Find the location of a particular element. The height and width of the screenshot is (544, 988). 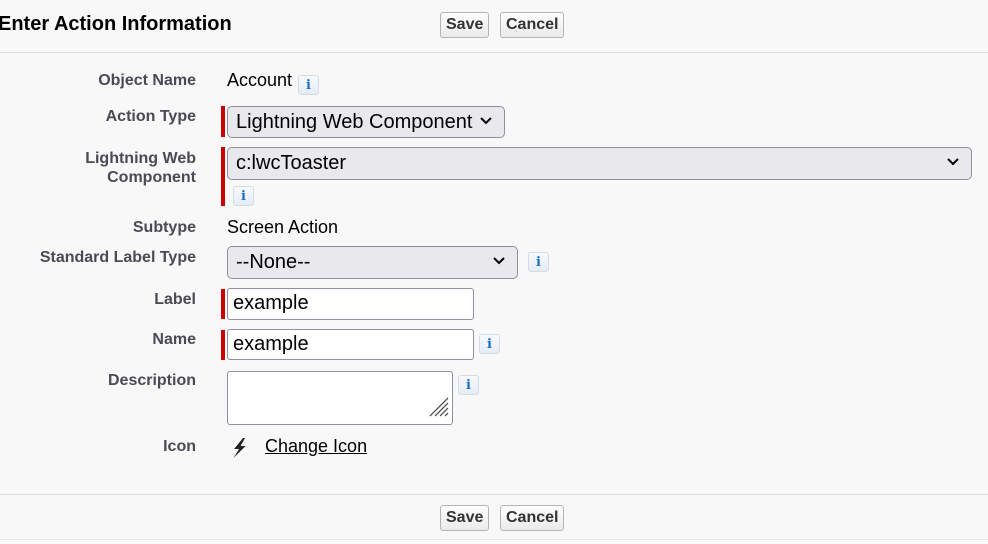

standard-label-type-selected-value: --None-- is located at coordinates (273, 262).